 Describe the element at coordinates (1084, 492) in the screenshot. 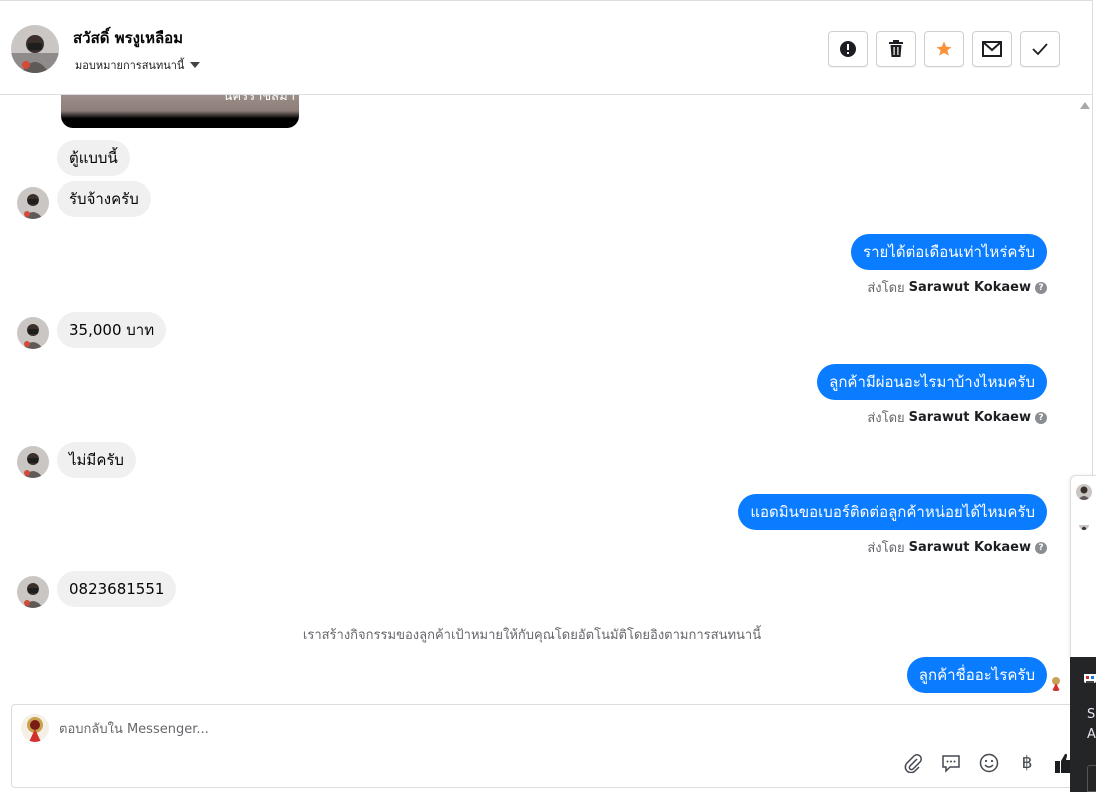

I see `side-avatar` at that location.